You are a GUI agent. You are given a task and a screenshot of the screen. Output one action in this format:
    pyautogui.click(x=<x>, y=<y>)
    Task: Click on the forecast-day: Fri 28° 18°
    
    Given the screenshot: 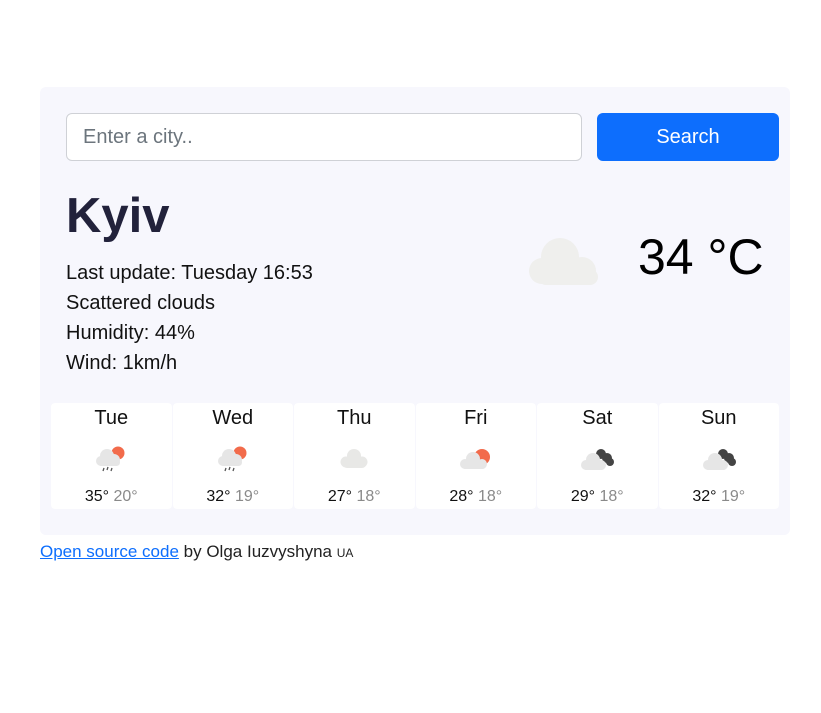 What is the action you would take?
    pyautogui.click(x=476, y=456)
    